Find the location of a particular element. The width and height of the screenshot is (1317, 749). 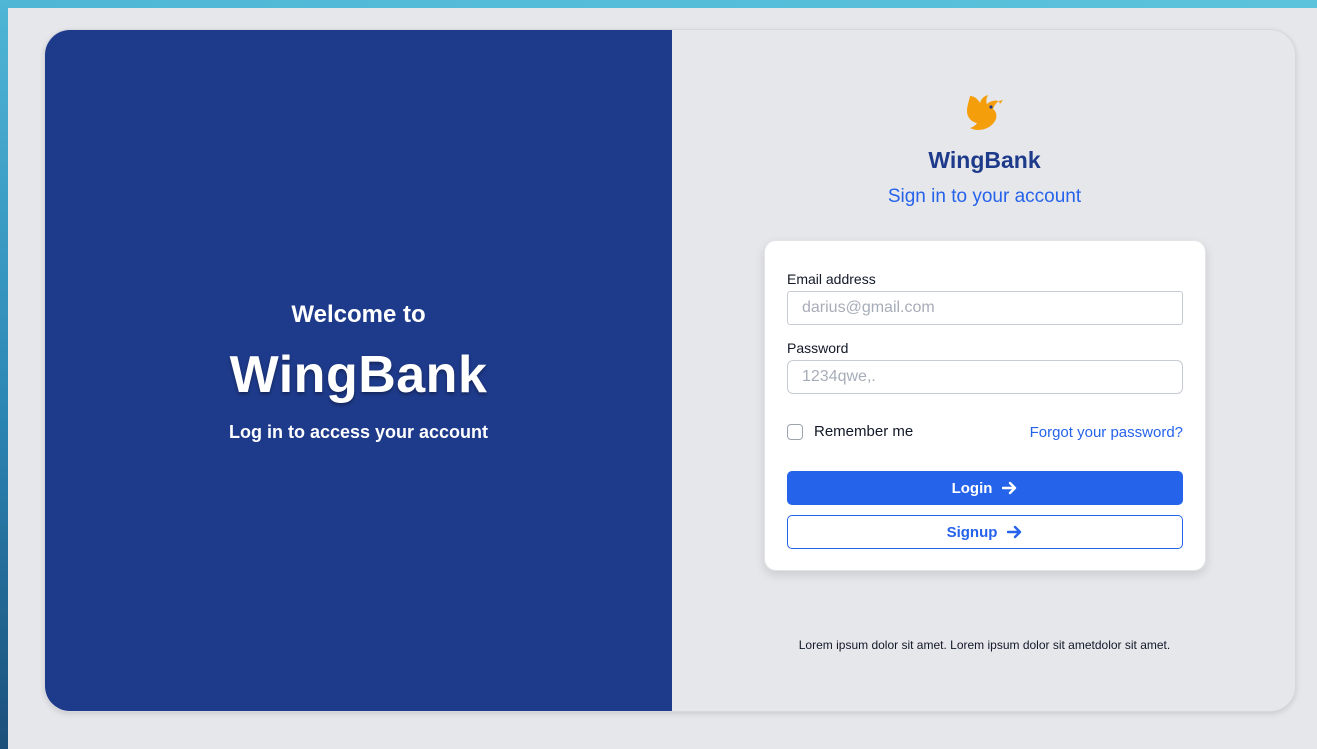

signin-subtitle: Sign in to your account is located at coordinates (984, 196).